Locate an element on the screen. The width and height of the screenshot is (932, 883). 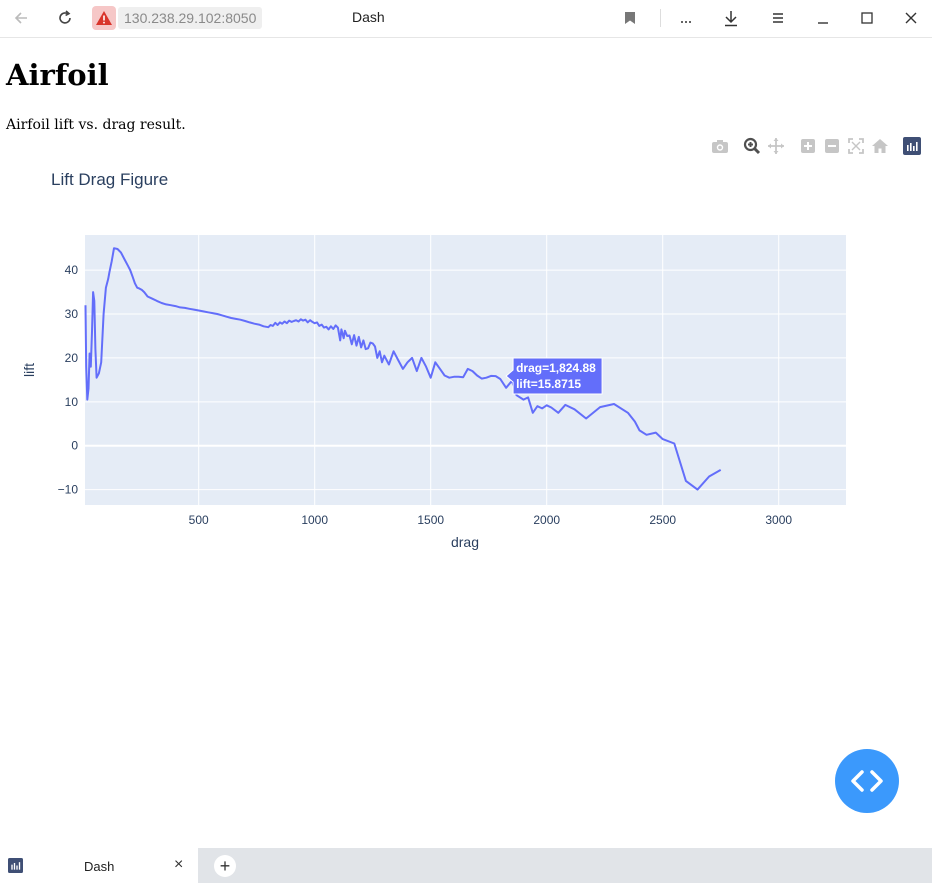
dev-tools-button is located at coordinates (867, 781).